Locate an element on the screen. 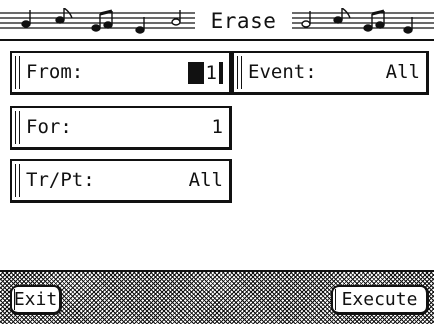 The width and height of the screenshot is (434, 324). track-part-field: Tr/Pt: All is located at coordinates (121, 181).